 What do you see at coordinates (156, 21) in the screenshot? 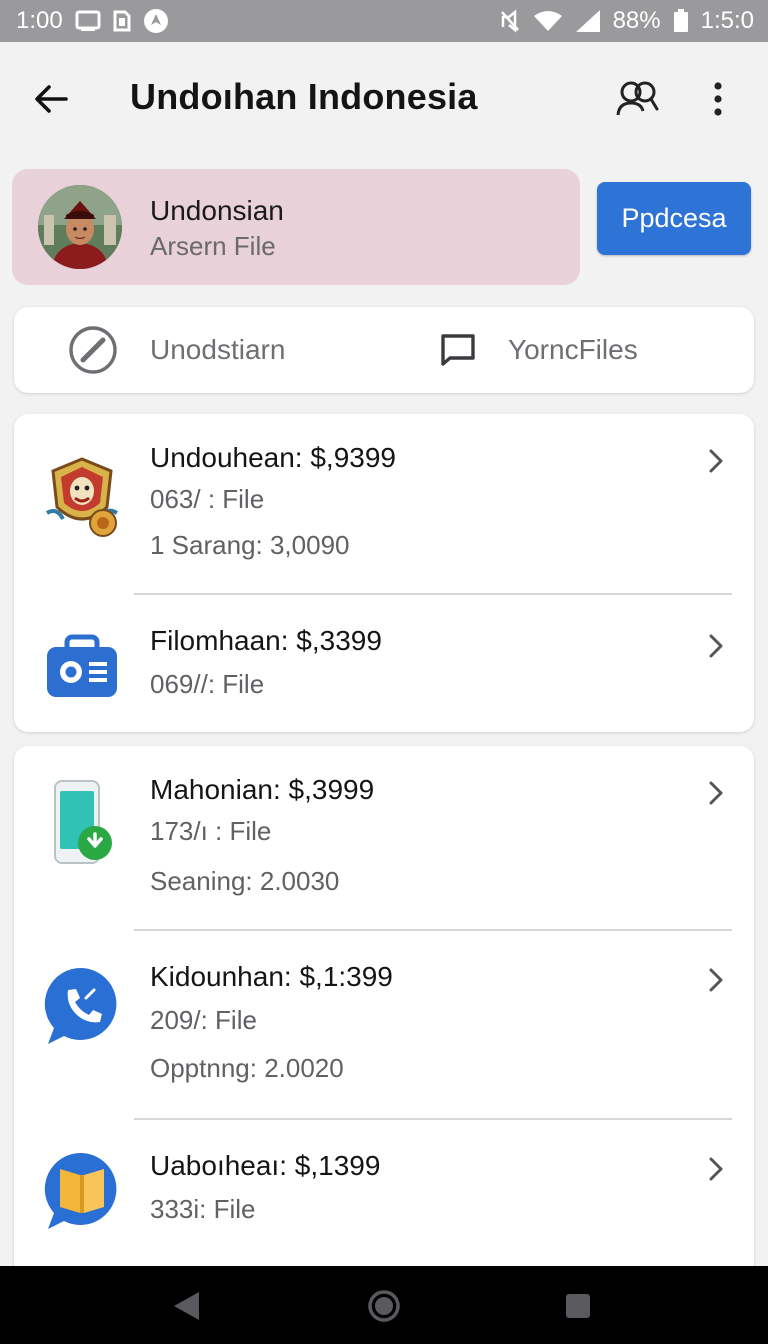
I see `location-icon` at bounding box center [156, 21].